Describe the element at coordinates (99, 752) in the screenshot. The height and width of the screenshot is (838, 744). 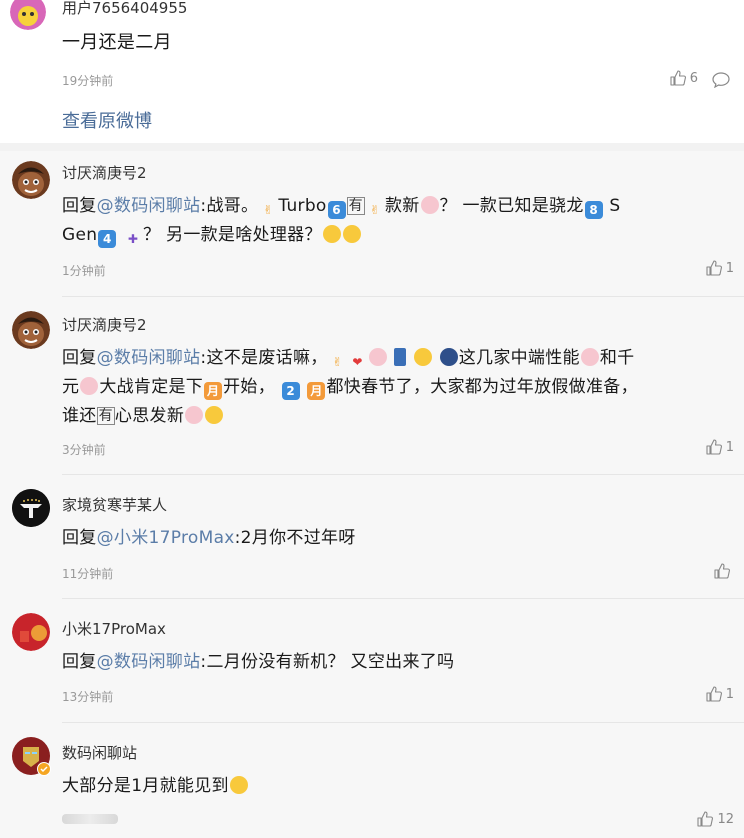
I see `reply-username: 数码闲聊站` at that location.